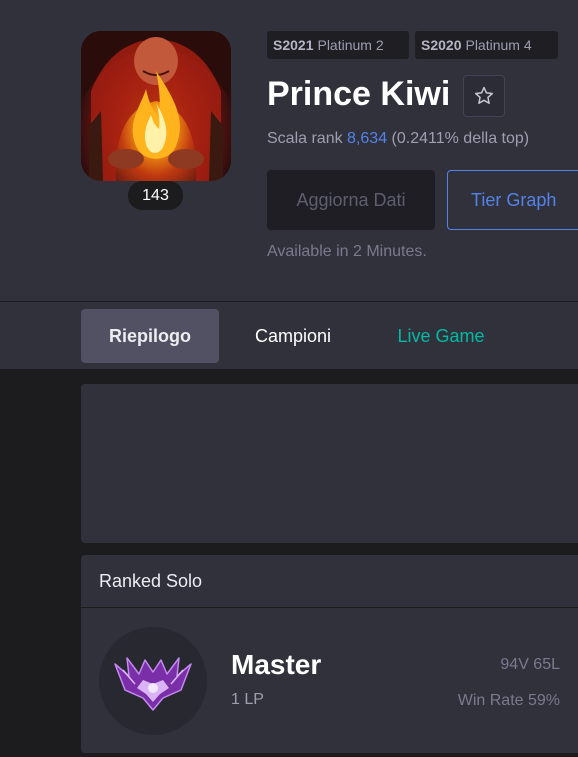  What do you see at coordinates (359, 94) in the screenshot?
I see `summoner-name: Prince Kiwi` at bounding box center [359, 94].